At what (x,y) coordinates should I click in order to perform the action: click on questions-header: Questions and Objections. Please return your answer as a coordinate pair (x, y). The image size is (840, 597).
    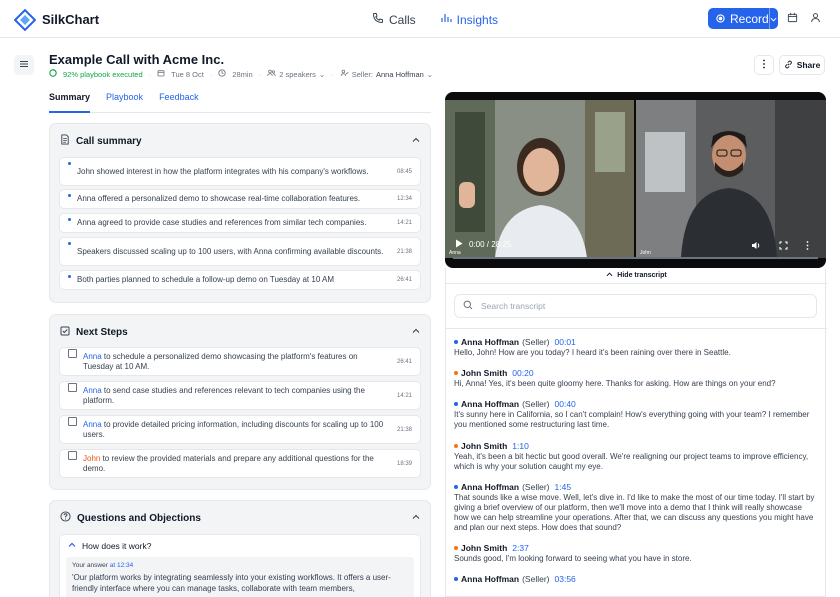
    Looking at the image, I should click on (240, 518).